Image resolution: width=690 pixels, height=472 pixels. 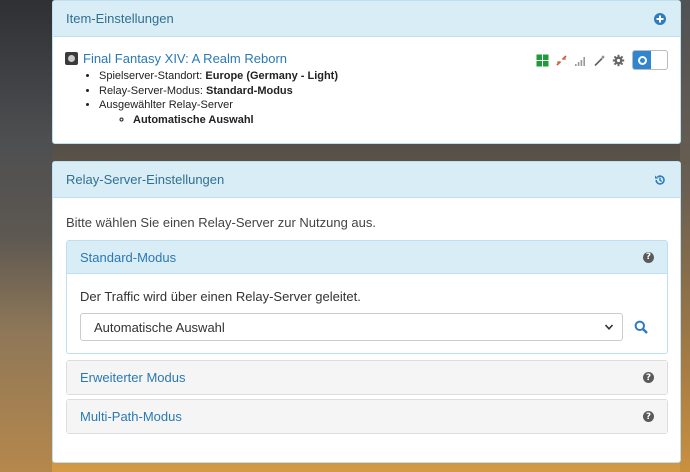 I want to click on background-right, so click(x=685, y=236).